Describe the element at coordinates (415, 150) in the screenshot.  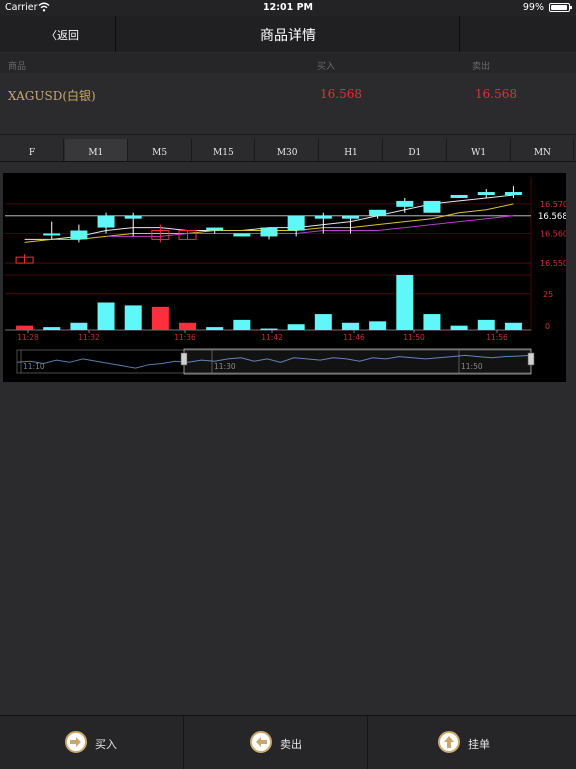
I see `tab-d1: D1` at that location.